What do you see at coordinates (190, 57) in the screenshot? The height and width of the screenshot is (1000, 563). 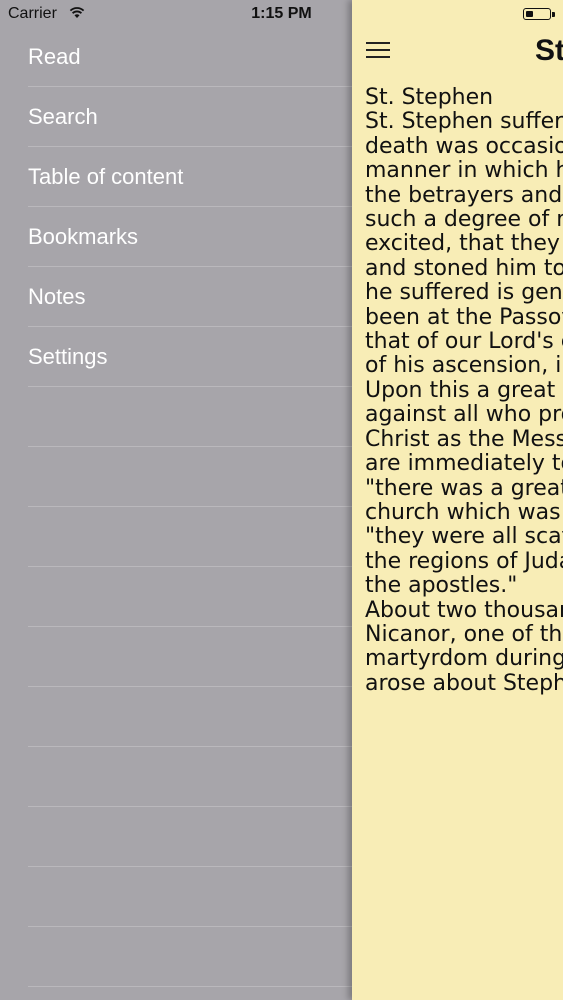 I see `menu-item-read: Read` at bounding box center [190, 57].